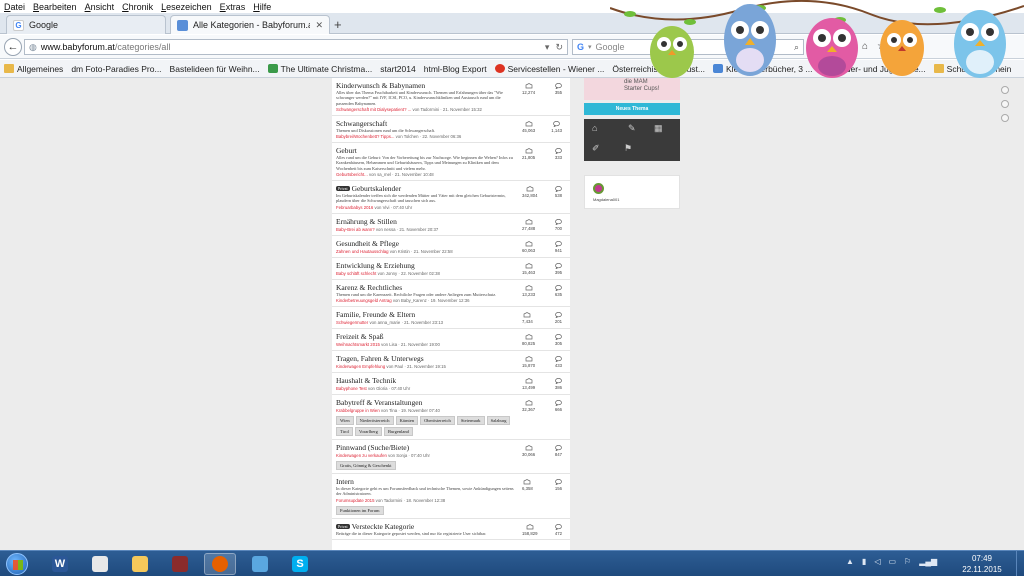  What do you see at coordinates (628, 148) in the screenshot?
I see `flag-icon: ⚑` at bounding box center [628, 148].